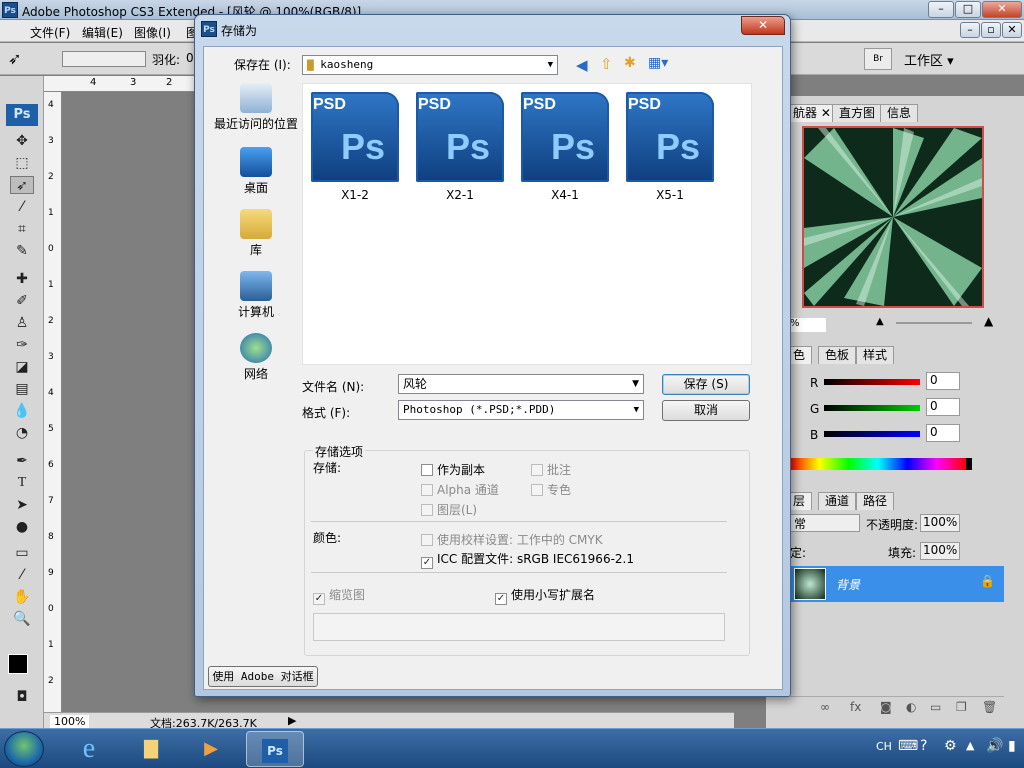 The image size is (1024, 768). Describe the element at coordinates (943, 381) in the screenshot. I see `channel-r-value: 0` at that location.